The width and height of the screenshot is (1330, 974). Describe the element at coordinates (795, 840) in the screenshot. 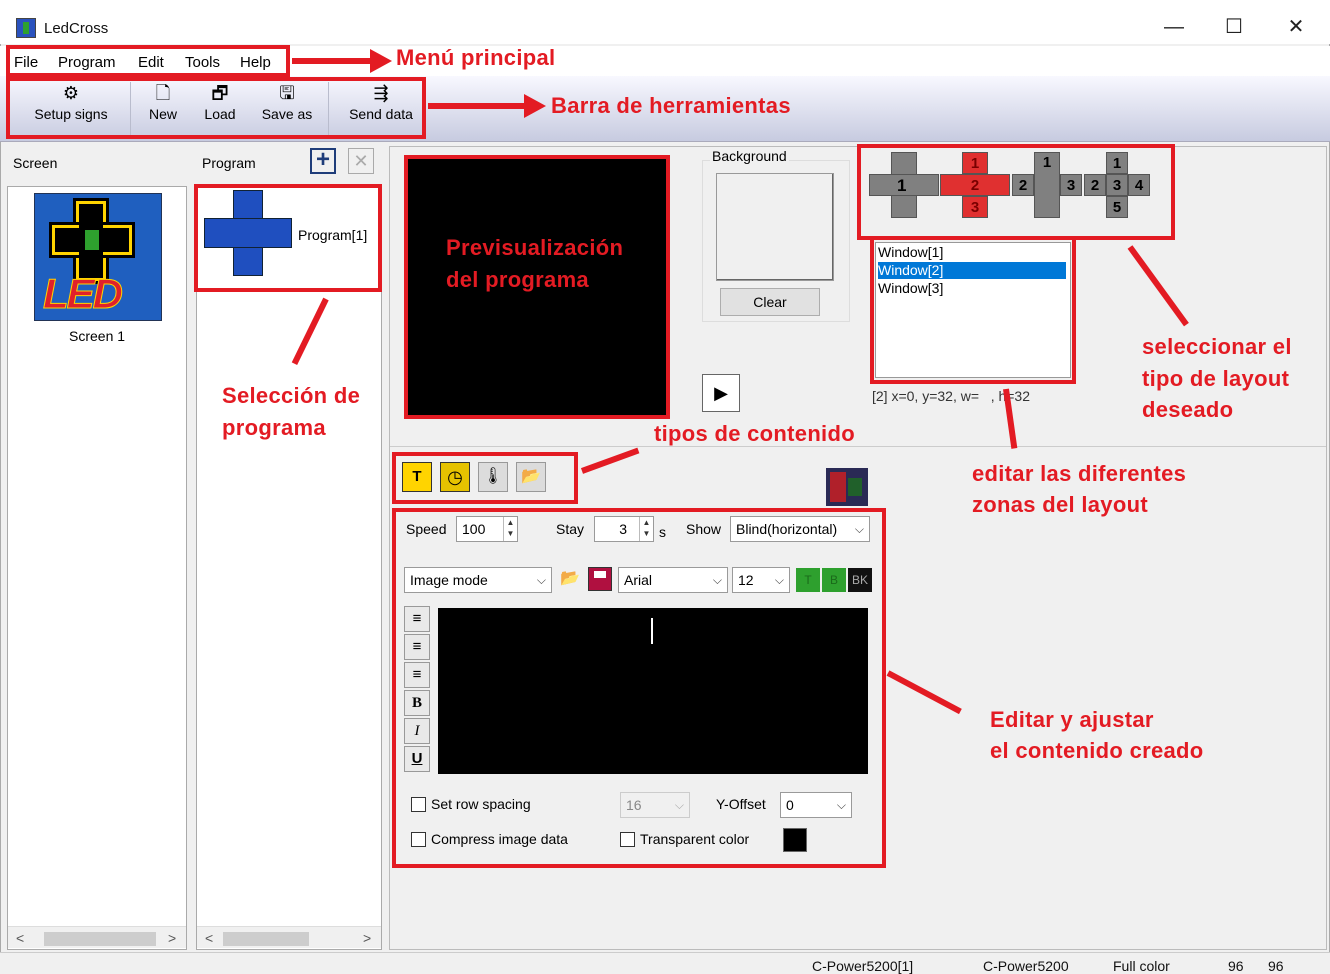

I see `transparent-color-swatch` at that location.